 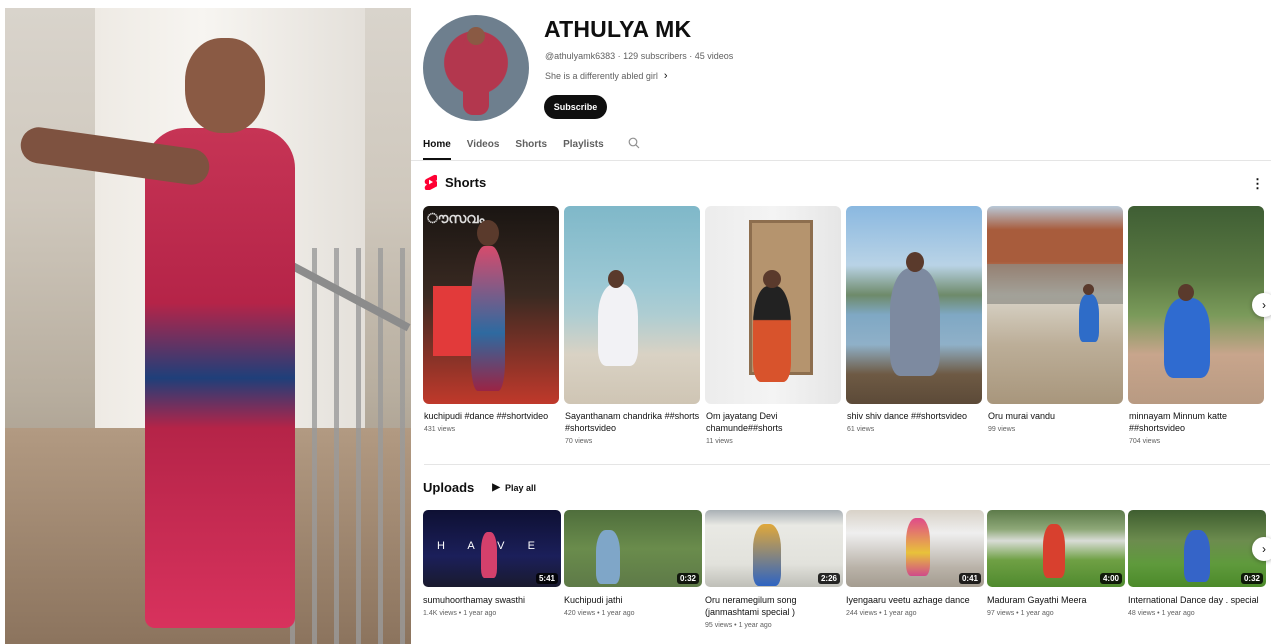 I want to click on short-views: 704 views, so click(x=1145, y=441).